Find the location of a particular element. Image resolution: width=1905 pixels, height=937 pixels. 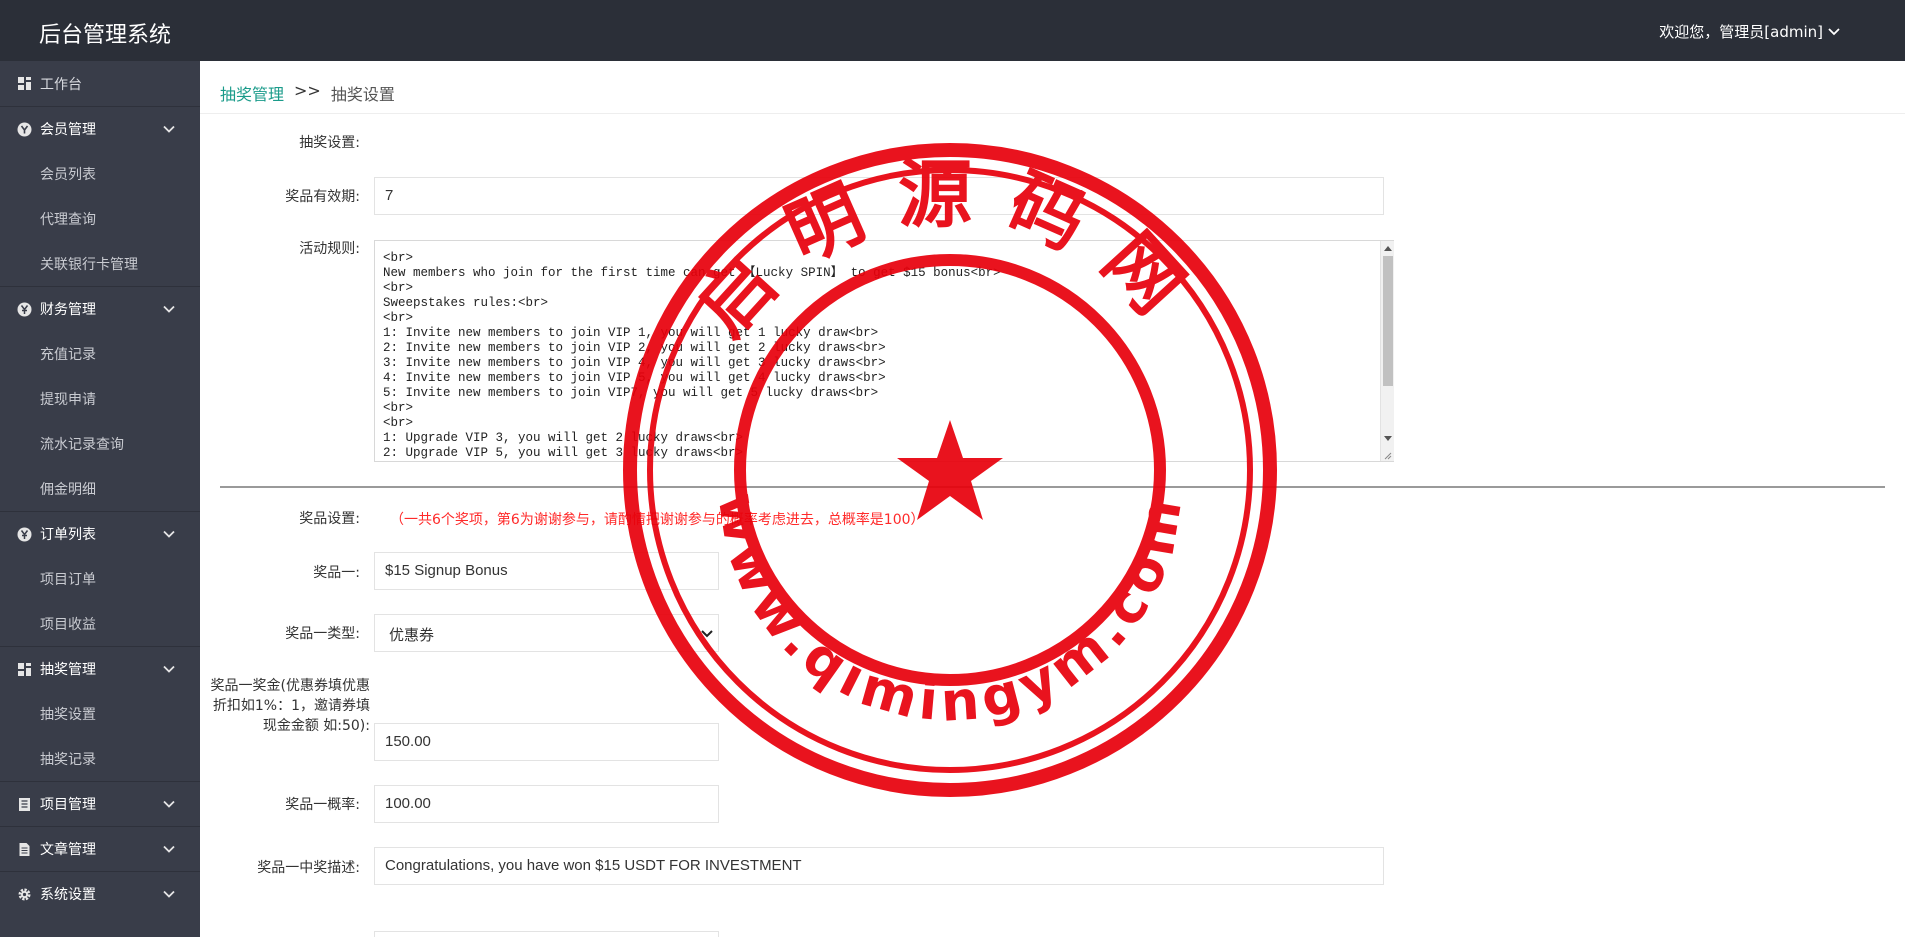

prize1-type-label: 奖品一类型: is located at coordinates (322, 634).